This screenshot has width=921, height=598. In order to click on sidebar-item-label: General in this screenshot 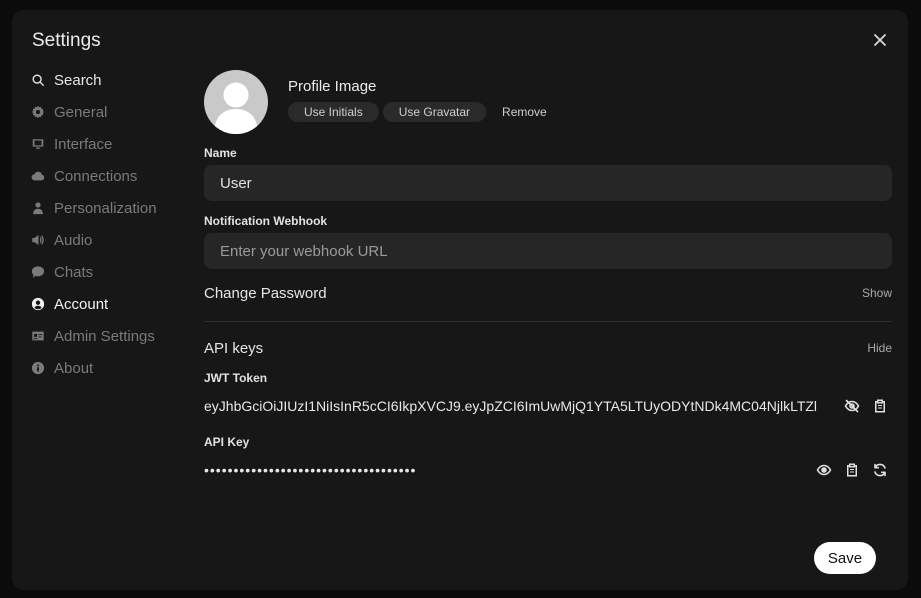, I will do `click(81, 112)`.